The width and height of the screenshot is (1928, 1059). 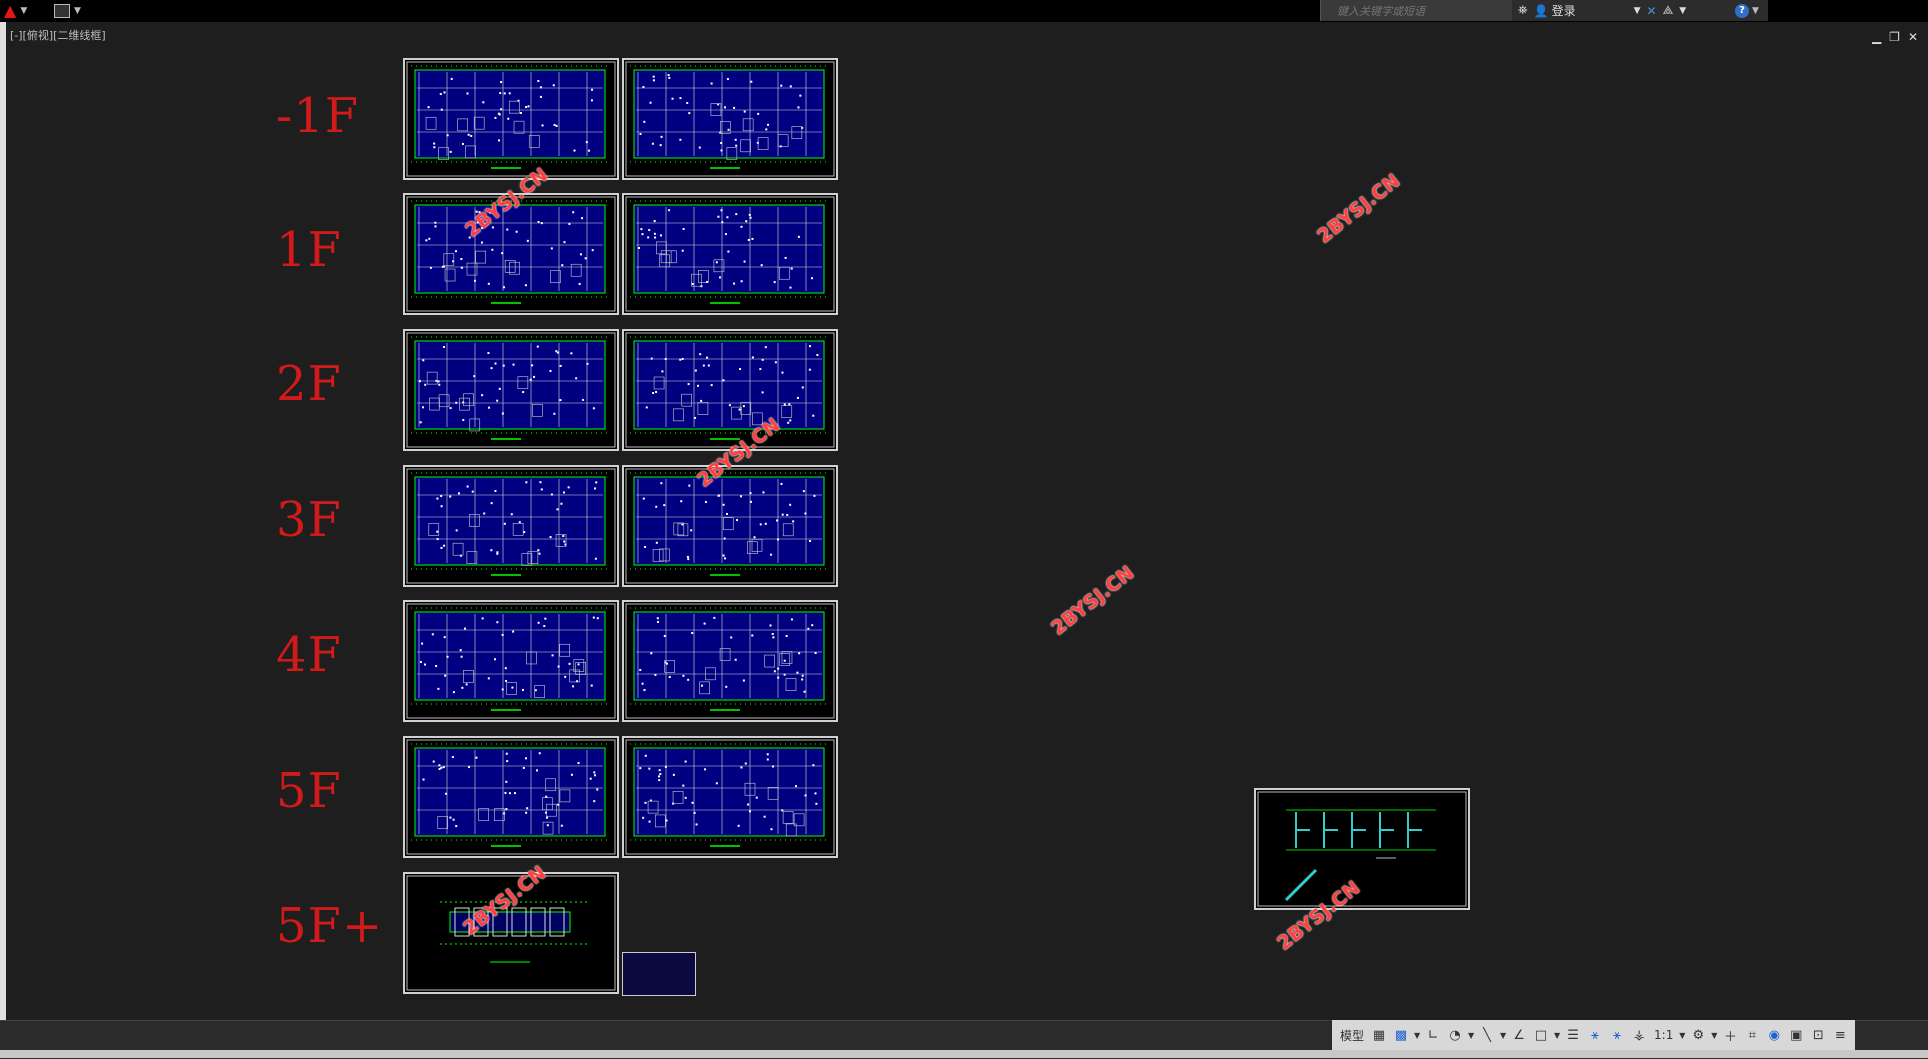 I want to click on auto-scale-icon: ⚹, so click(x=1617, y=1035).